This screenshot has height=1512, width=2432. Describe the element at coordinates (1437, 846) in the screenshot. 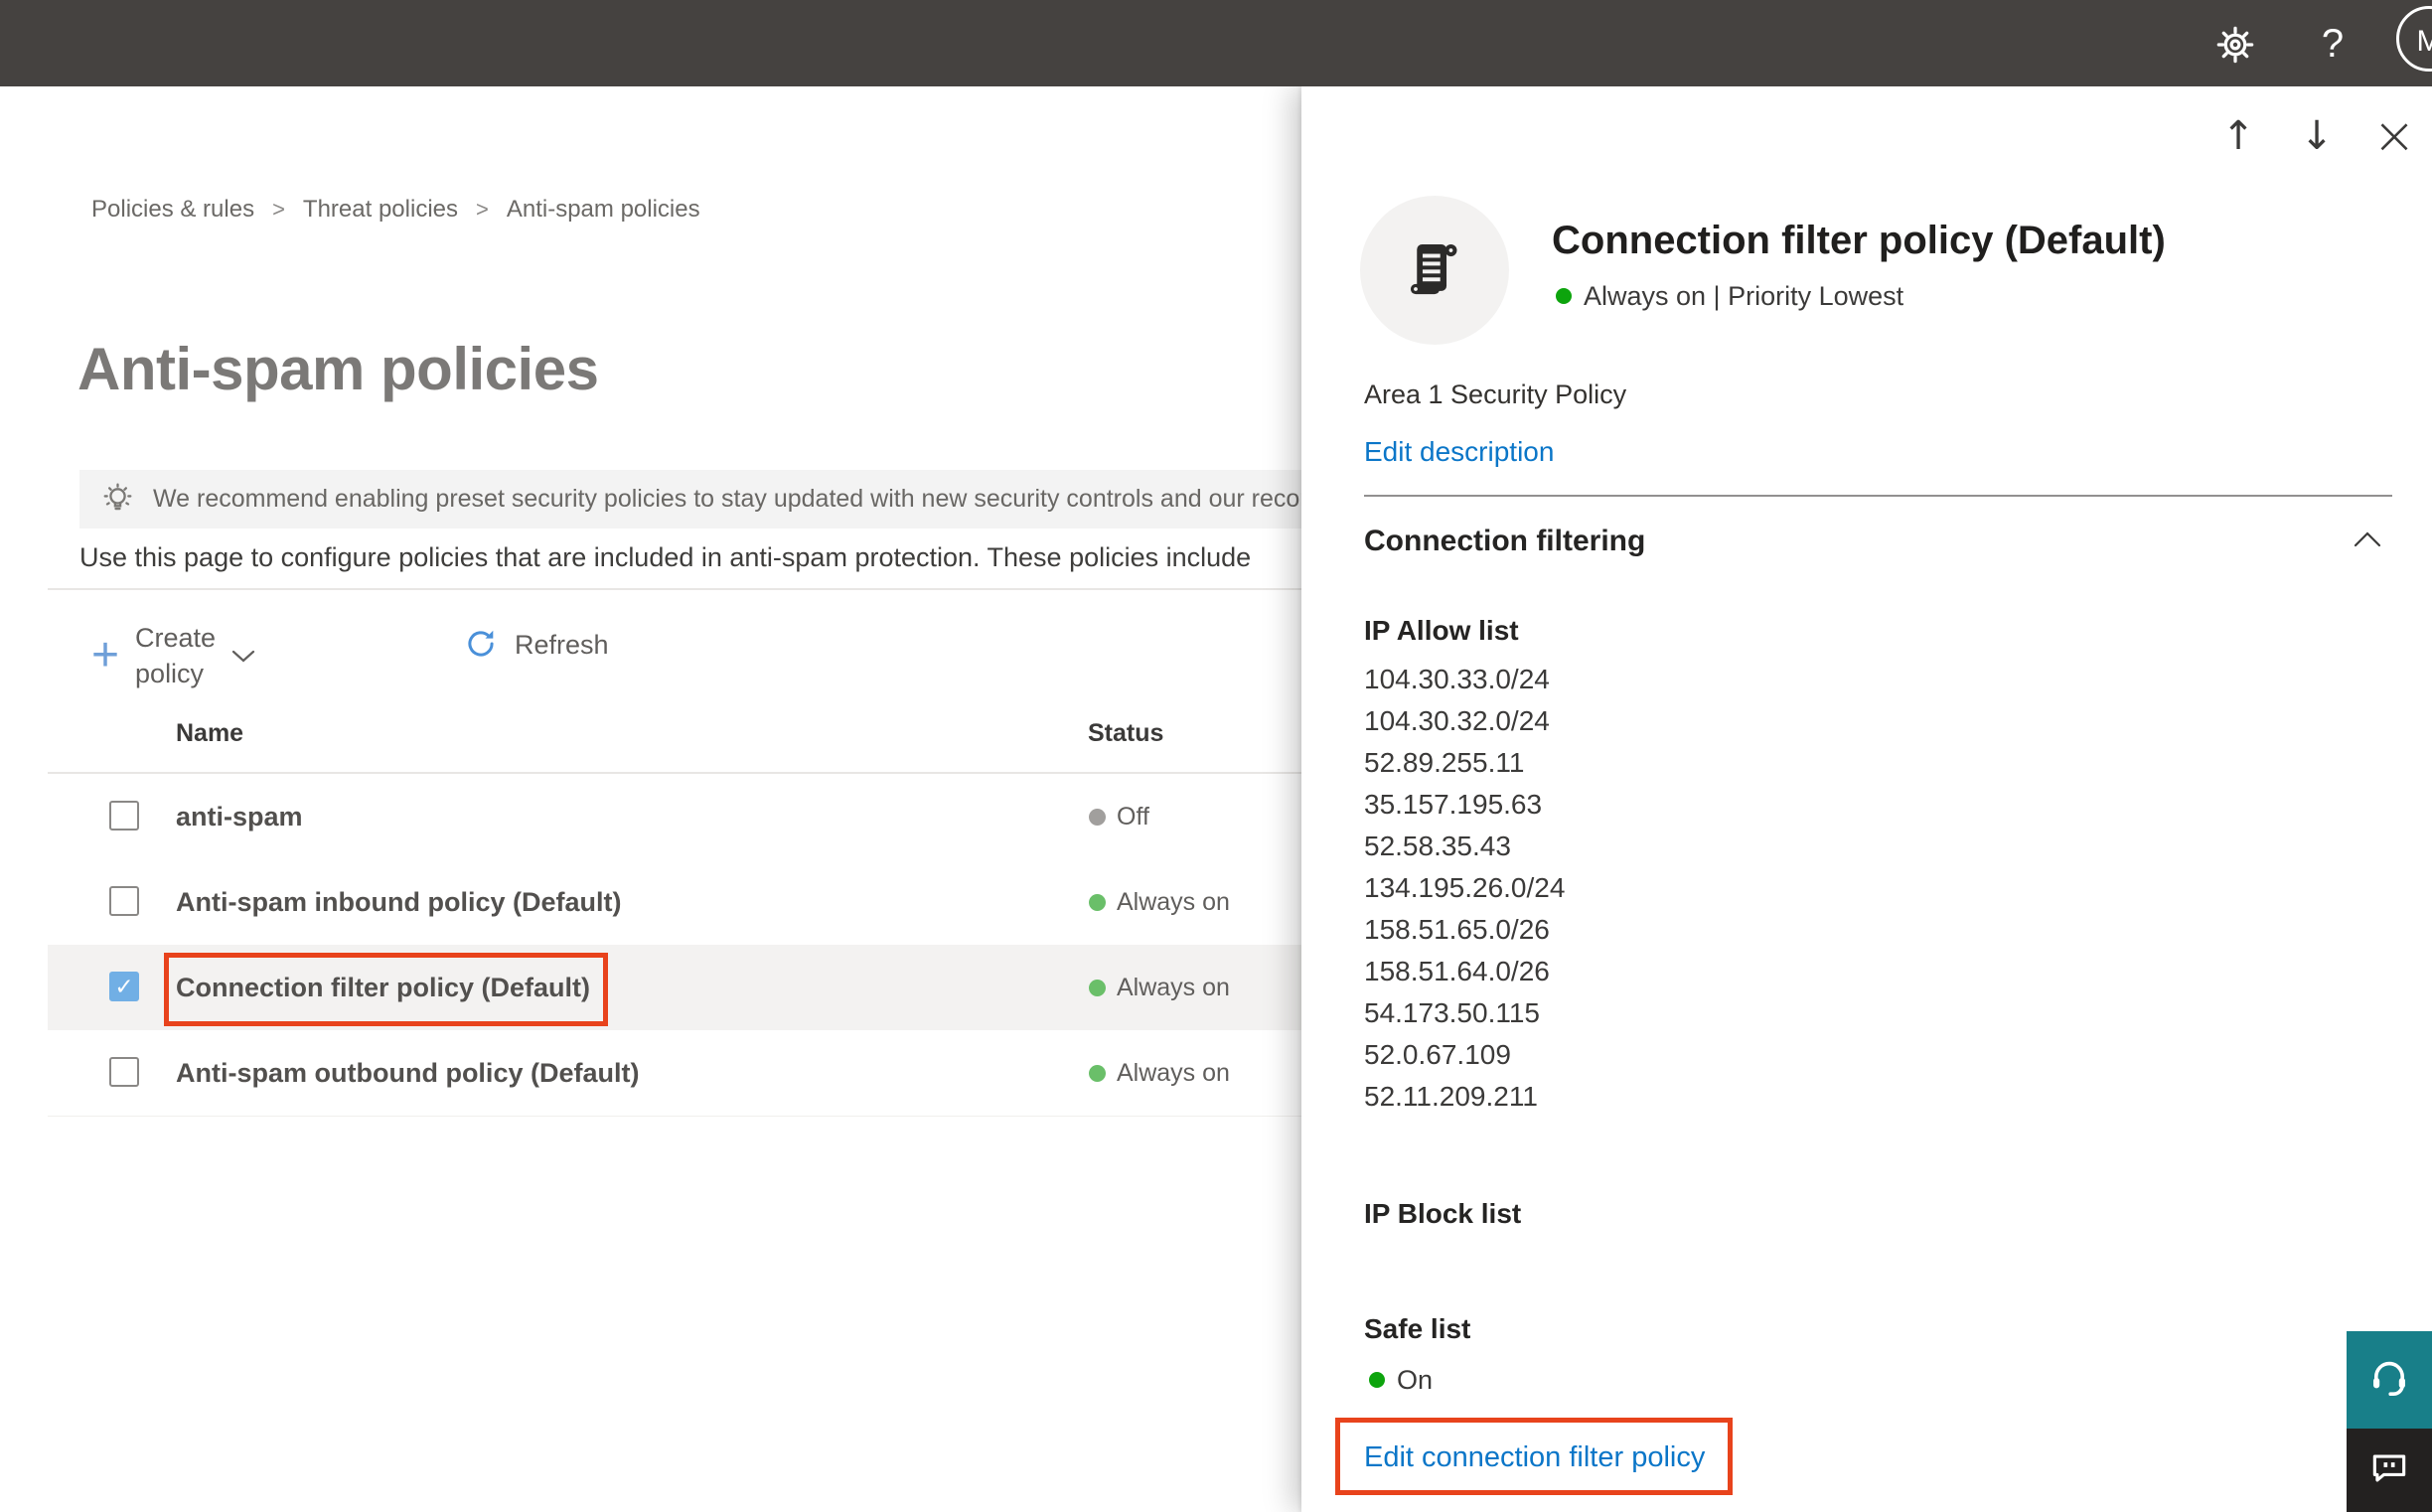

I see `ip-entry: 52.58.35.43` at that location.